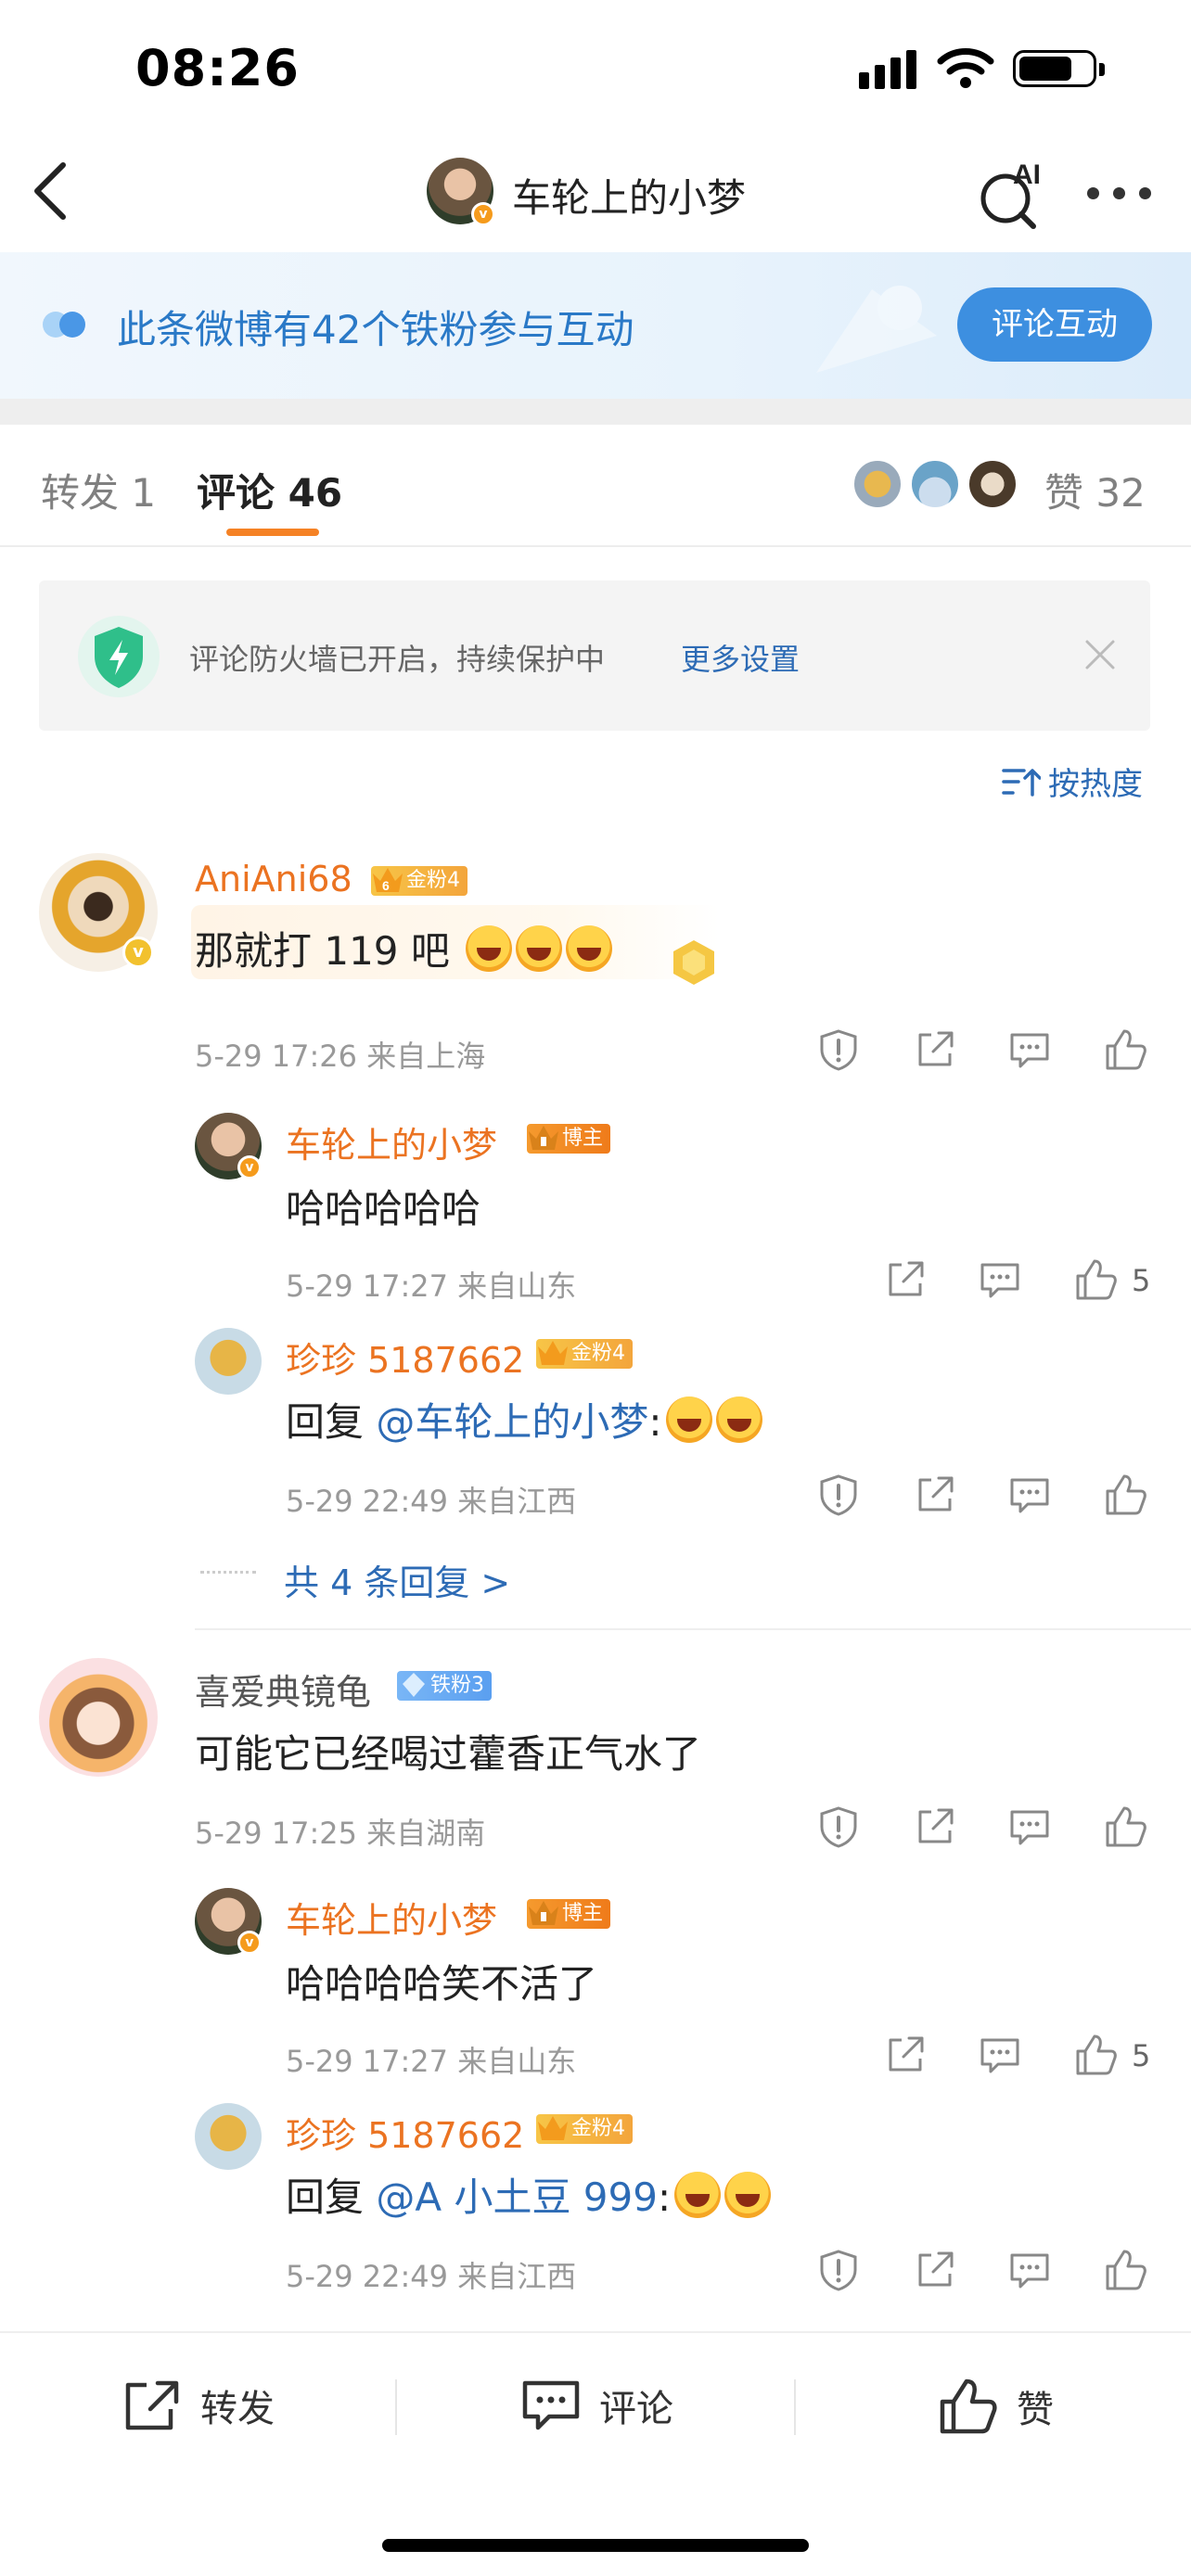 This screenshot has width=1191, height=2576. Describe the element at coordinates (237, 2409) in the screenshot. I see `repost-label: 转发` at that location.